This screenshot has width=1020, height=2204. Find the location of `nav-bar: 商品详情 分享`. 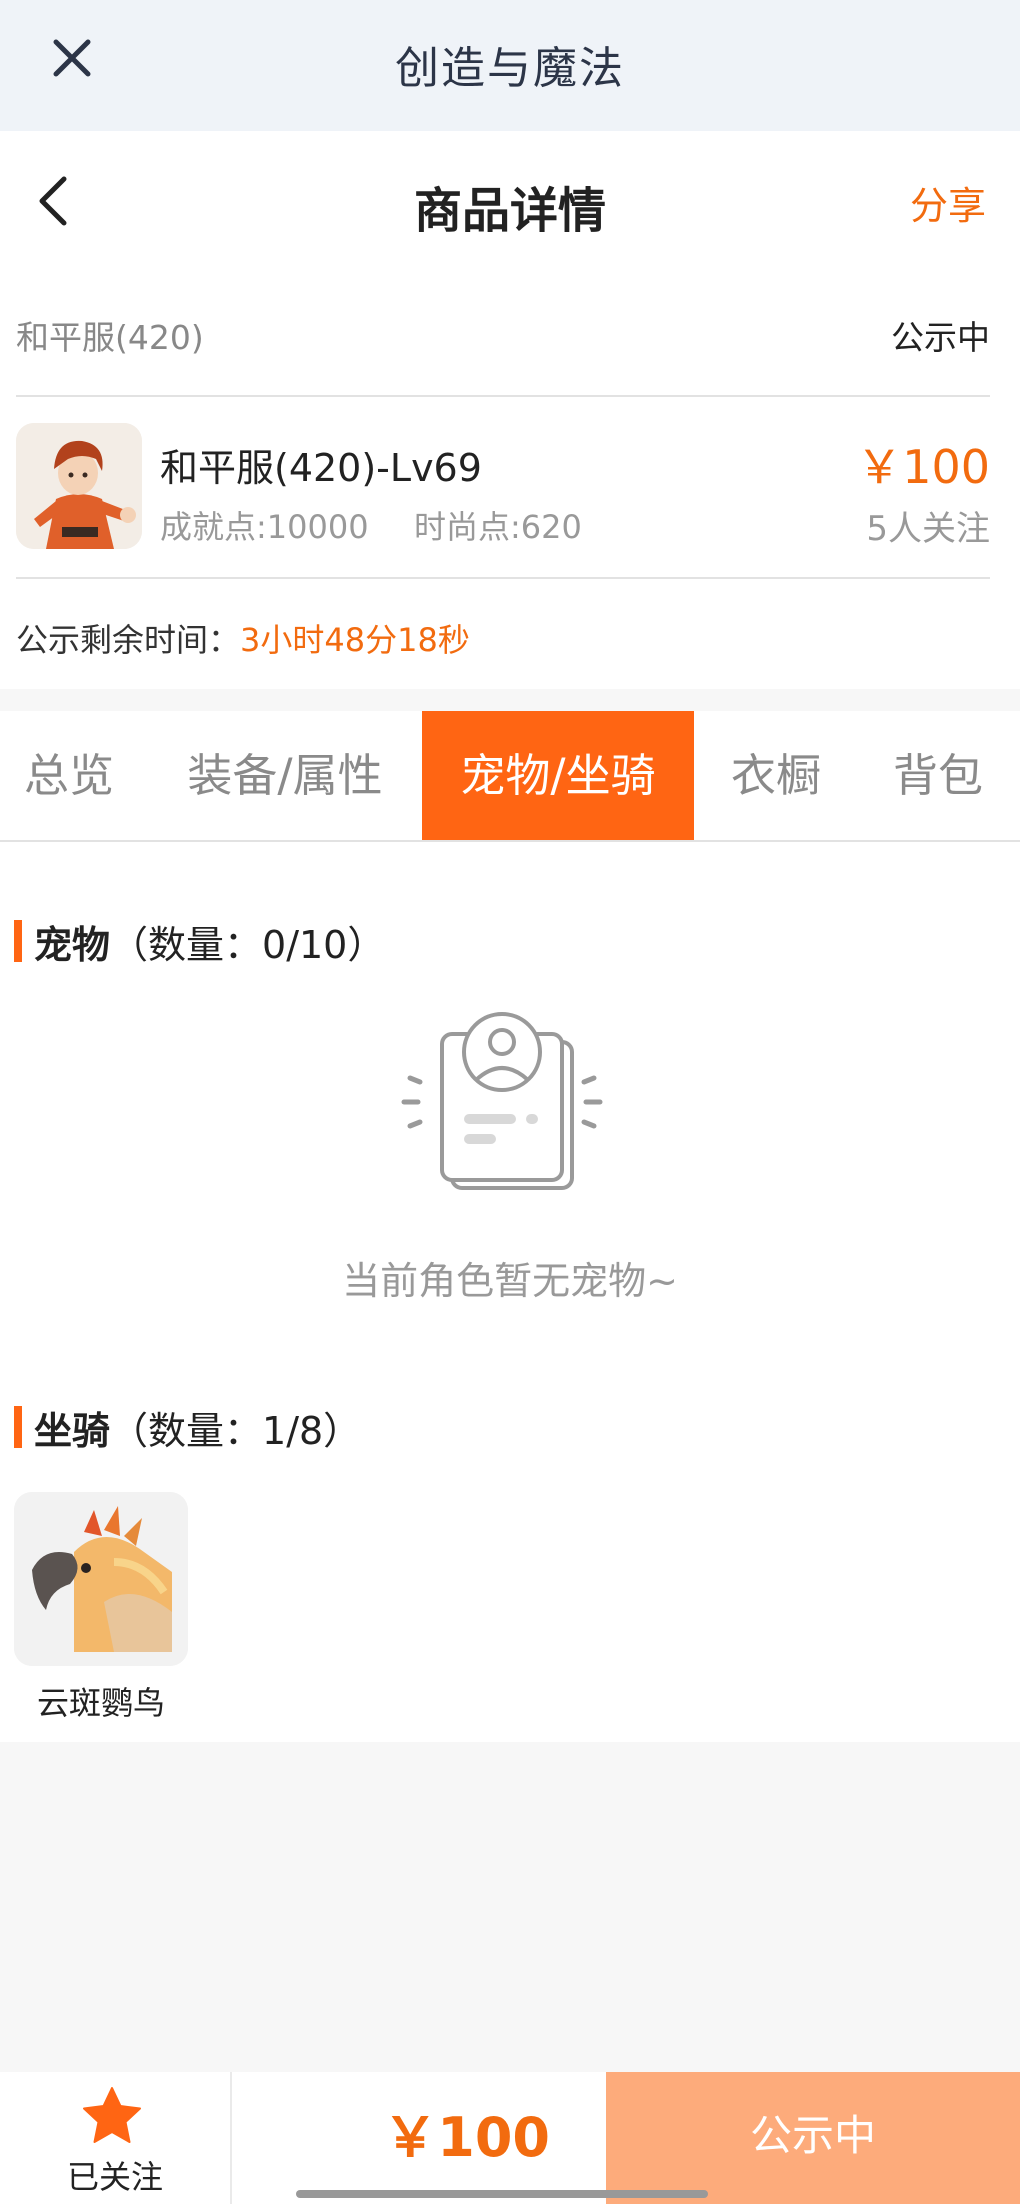

nav-bar: 商品详情 分享 is located at coordinates (510, 201).